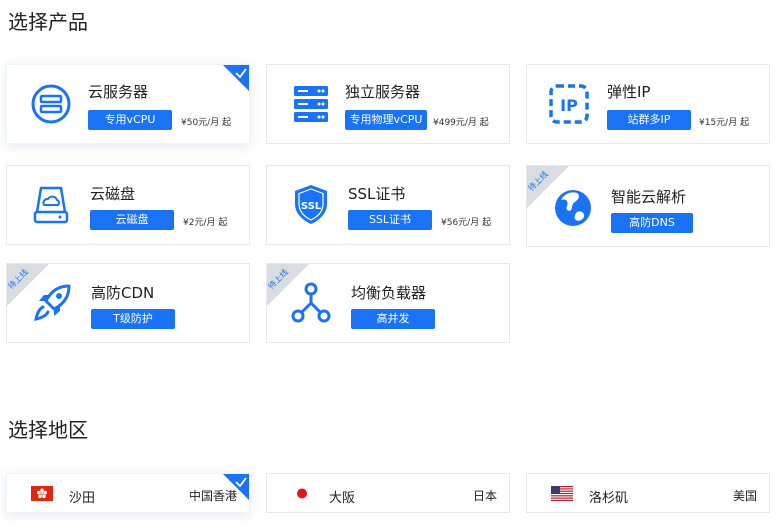  Describe the element at coordinates (206, 123) in the screenshot. I see `product-price: ¥50元/月 起` at that location.